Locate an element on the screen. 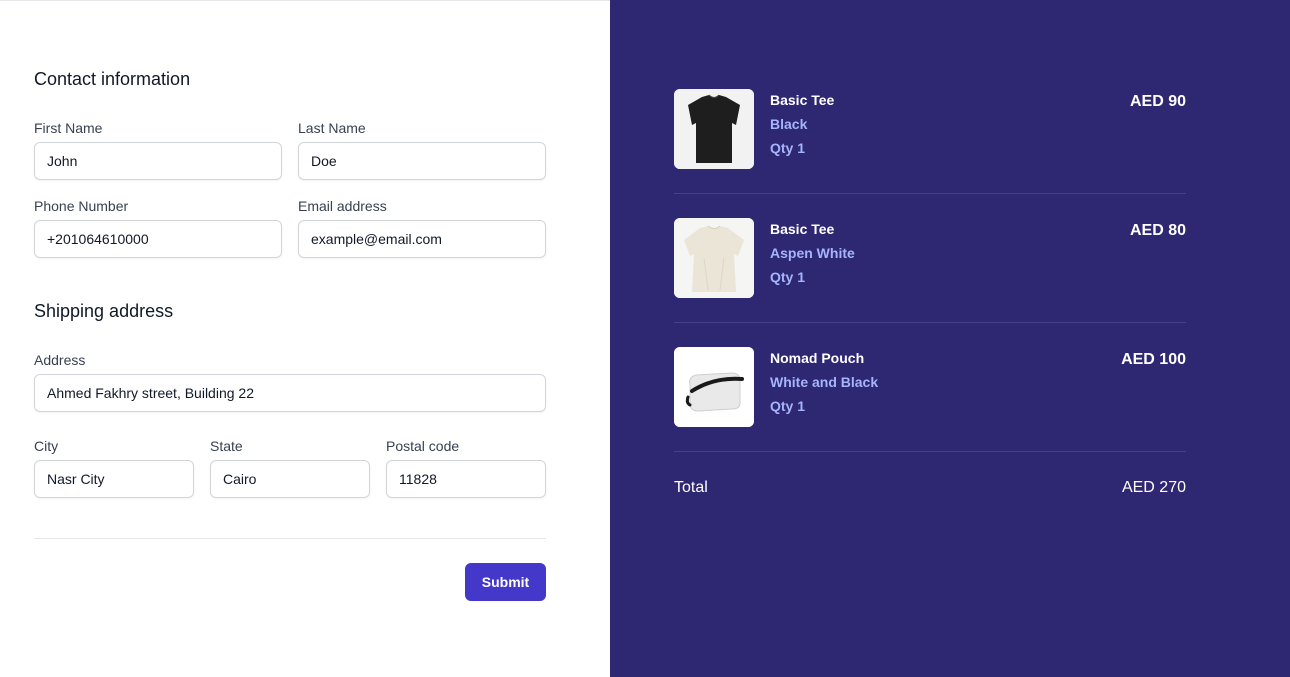 The image size is (1290, 677). order-item: Basic Tee Aspen White Qty 1 AED 80 is located at coordinates (930, 258).